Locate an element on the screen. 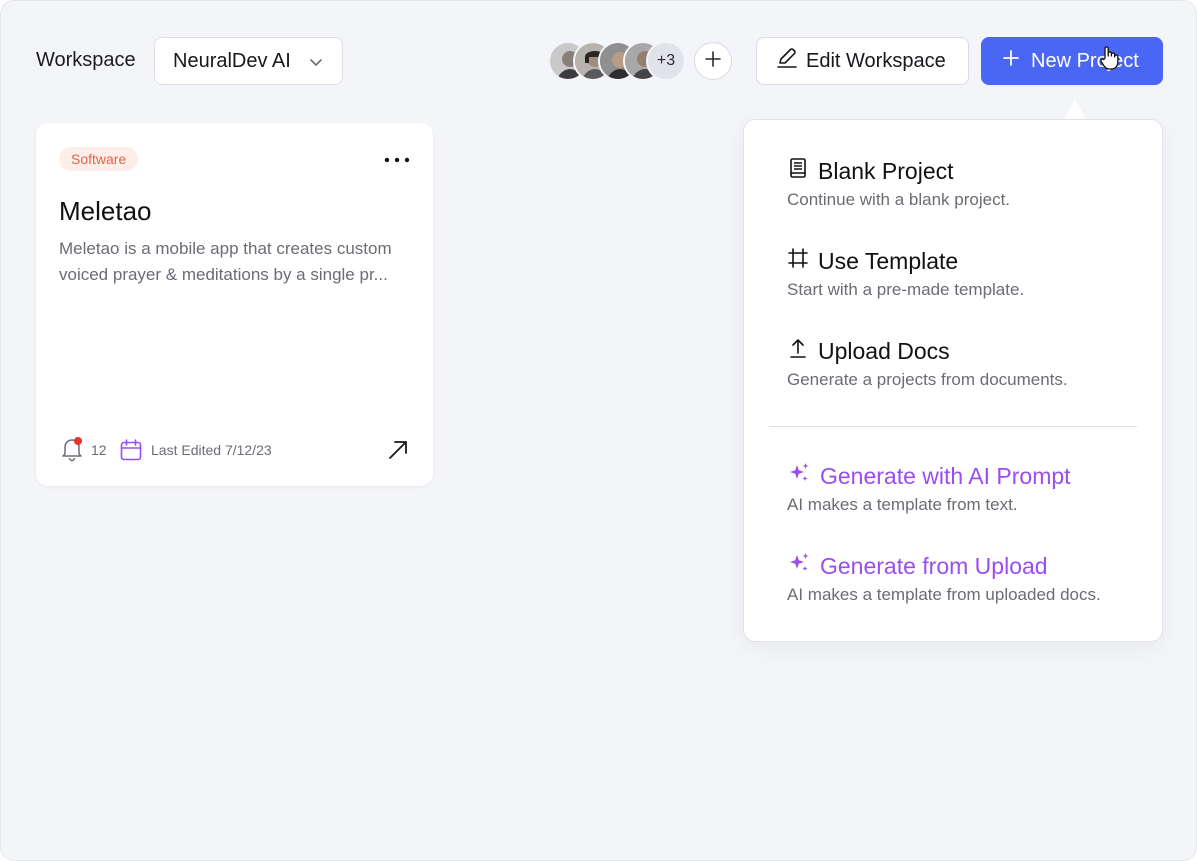 The width and height of the screenshot is (1197, 861). menu-item-title: Use Template is located at coordinates (888, 260).